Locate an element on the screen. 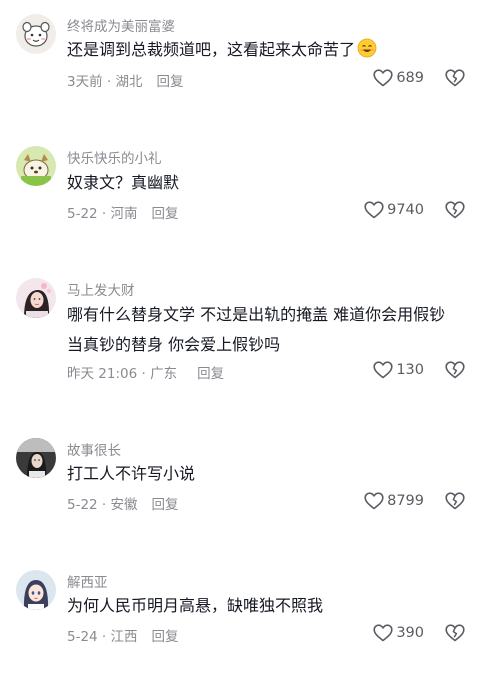 This screenshot has width=490, height=677. comment-username: 马上发大财 is located at coordinates (101, 289).